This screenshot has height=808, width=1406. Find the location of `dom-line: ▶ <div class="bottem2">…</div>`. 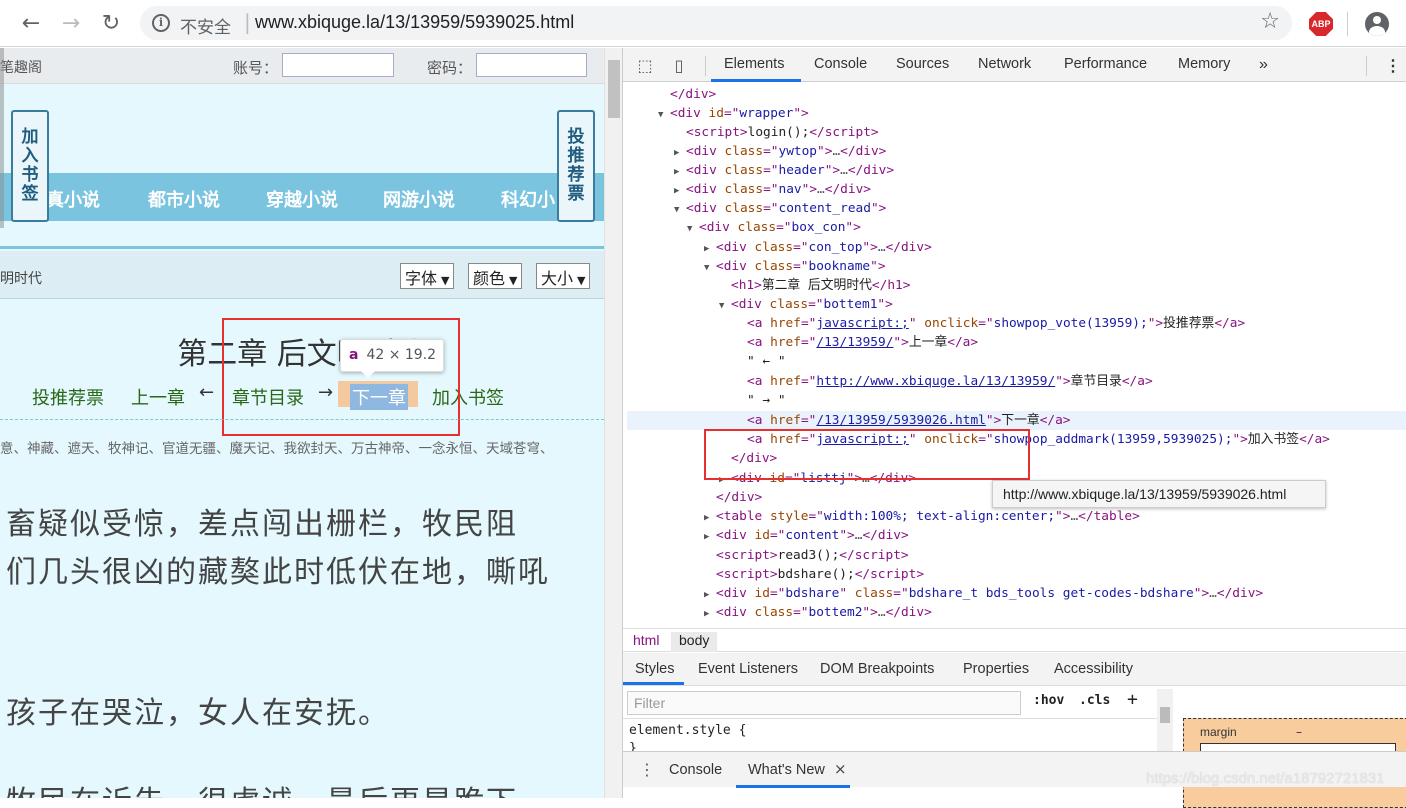

dom-line: ▶ <div class="bottem2">…</div> is located at coordinates (818, 612).